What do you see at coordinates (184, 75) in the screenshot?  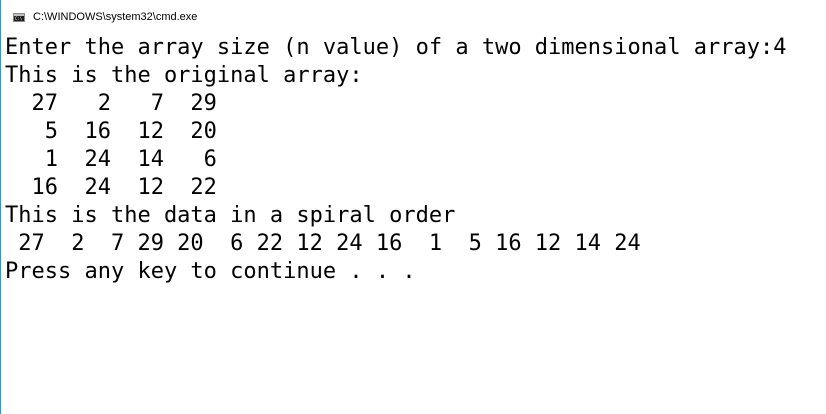 I see `console-line: This is the original array:` at bounding box center [184, 75].